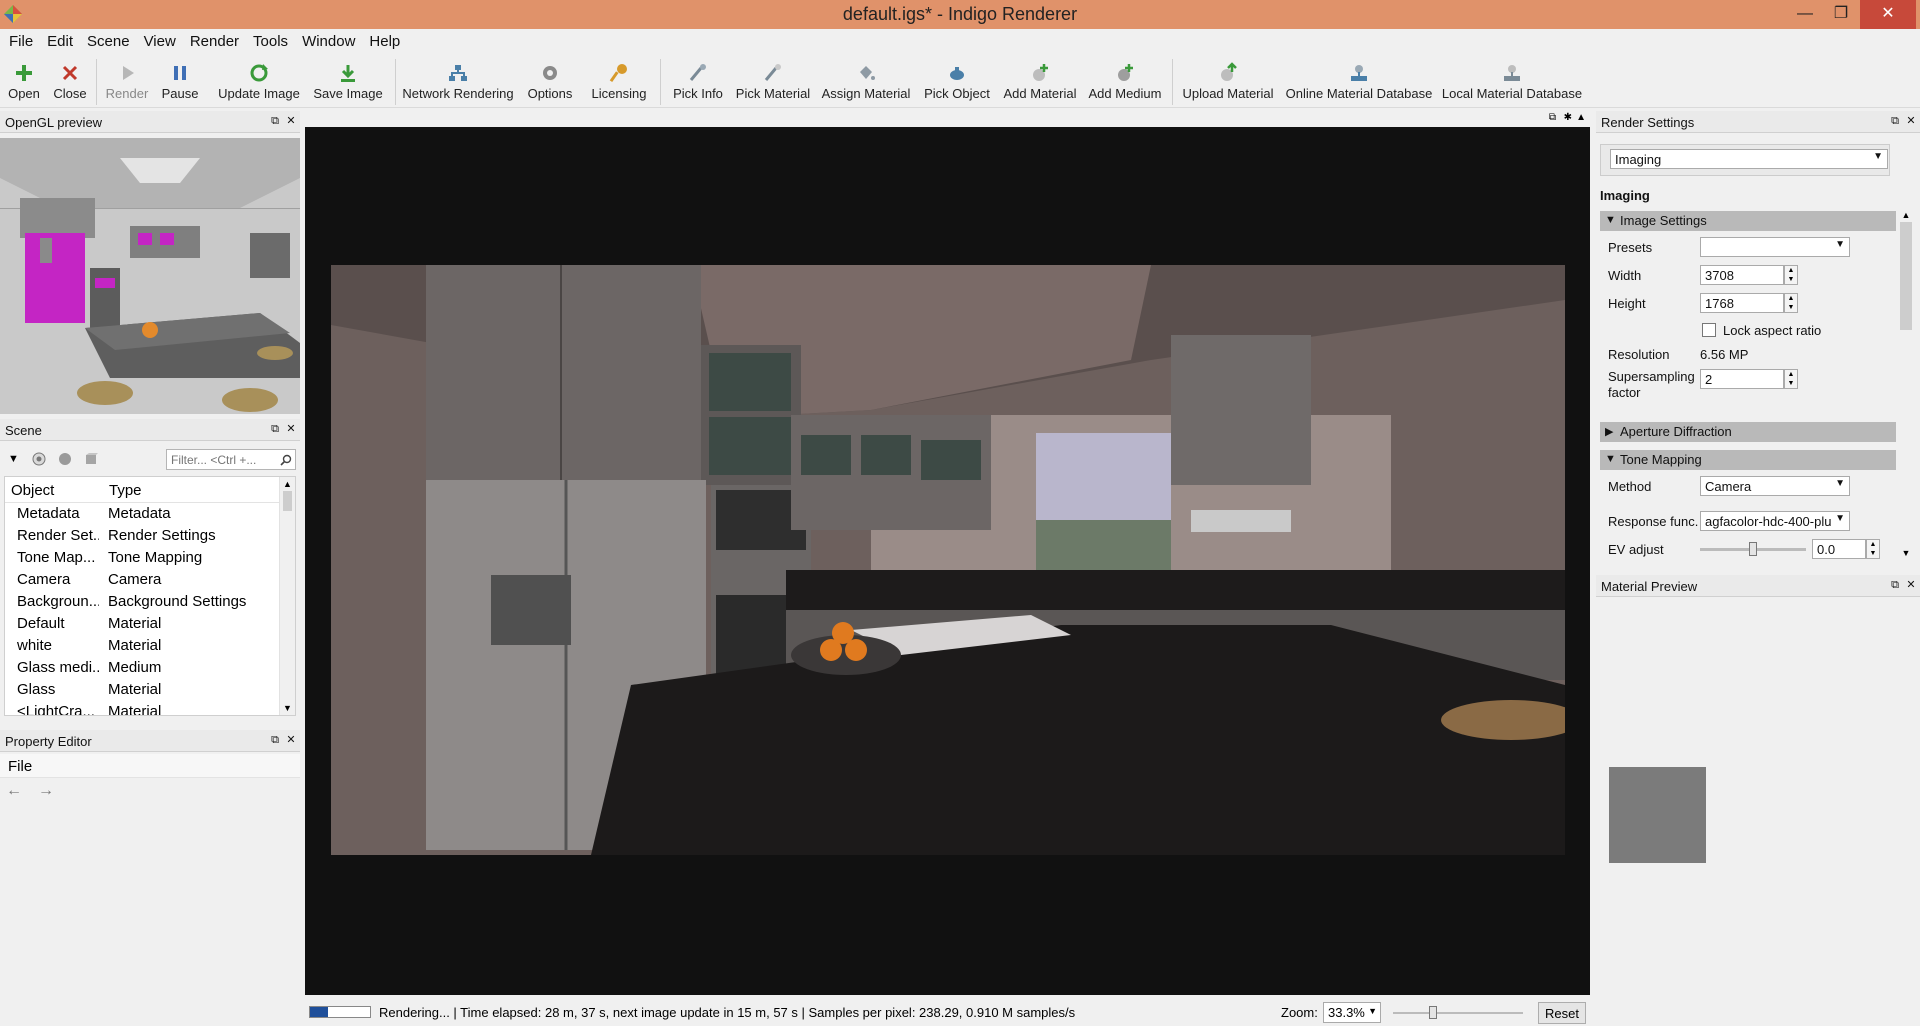  Describe the element at coordinates (328, 39) in the screenshot. I see `menu-window: Window` at that location.